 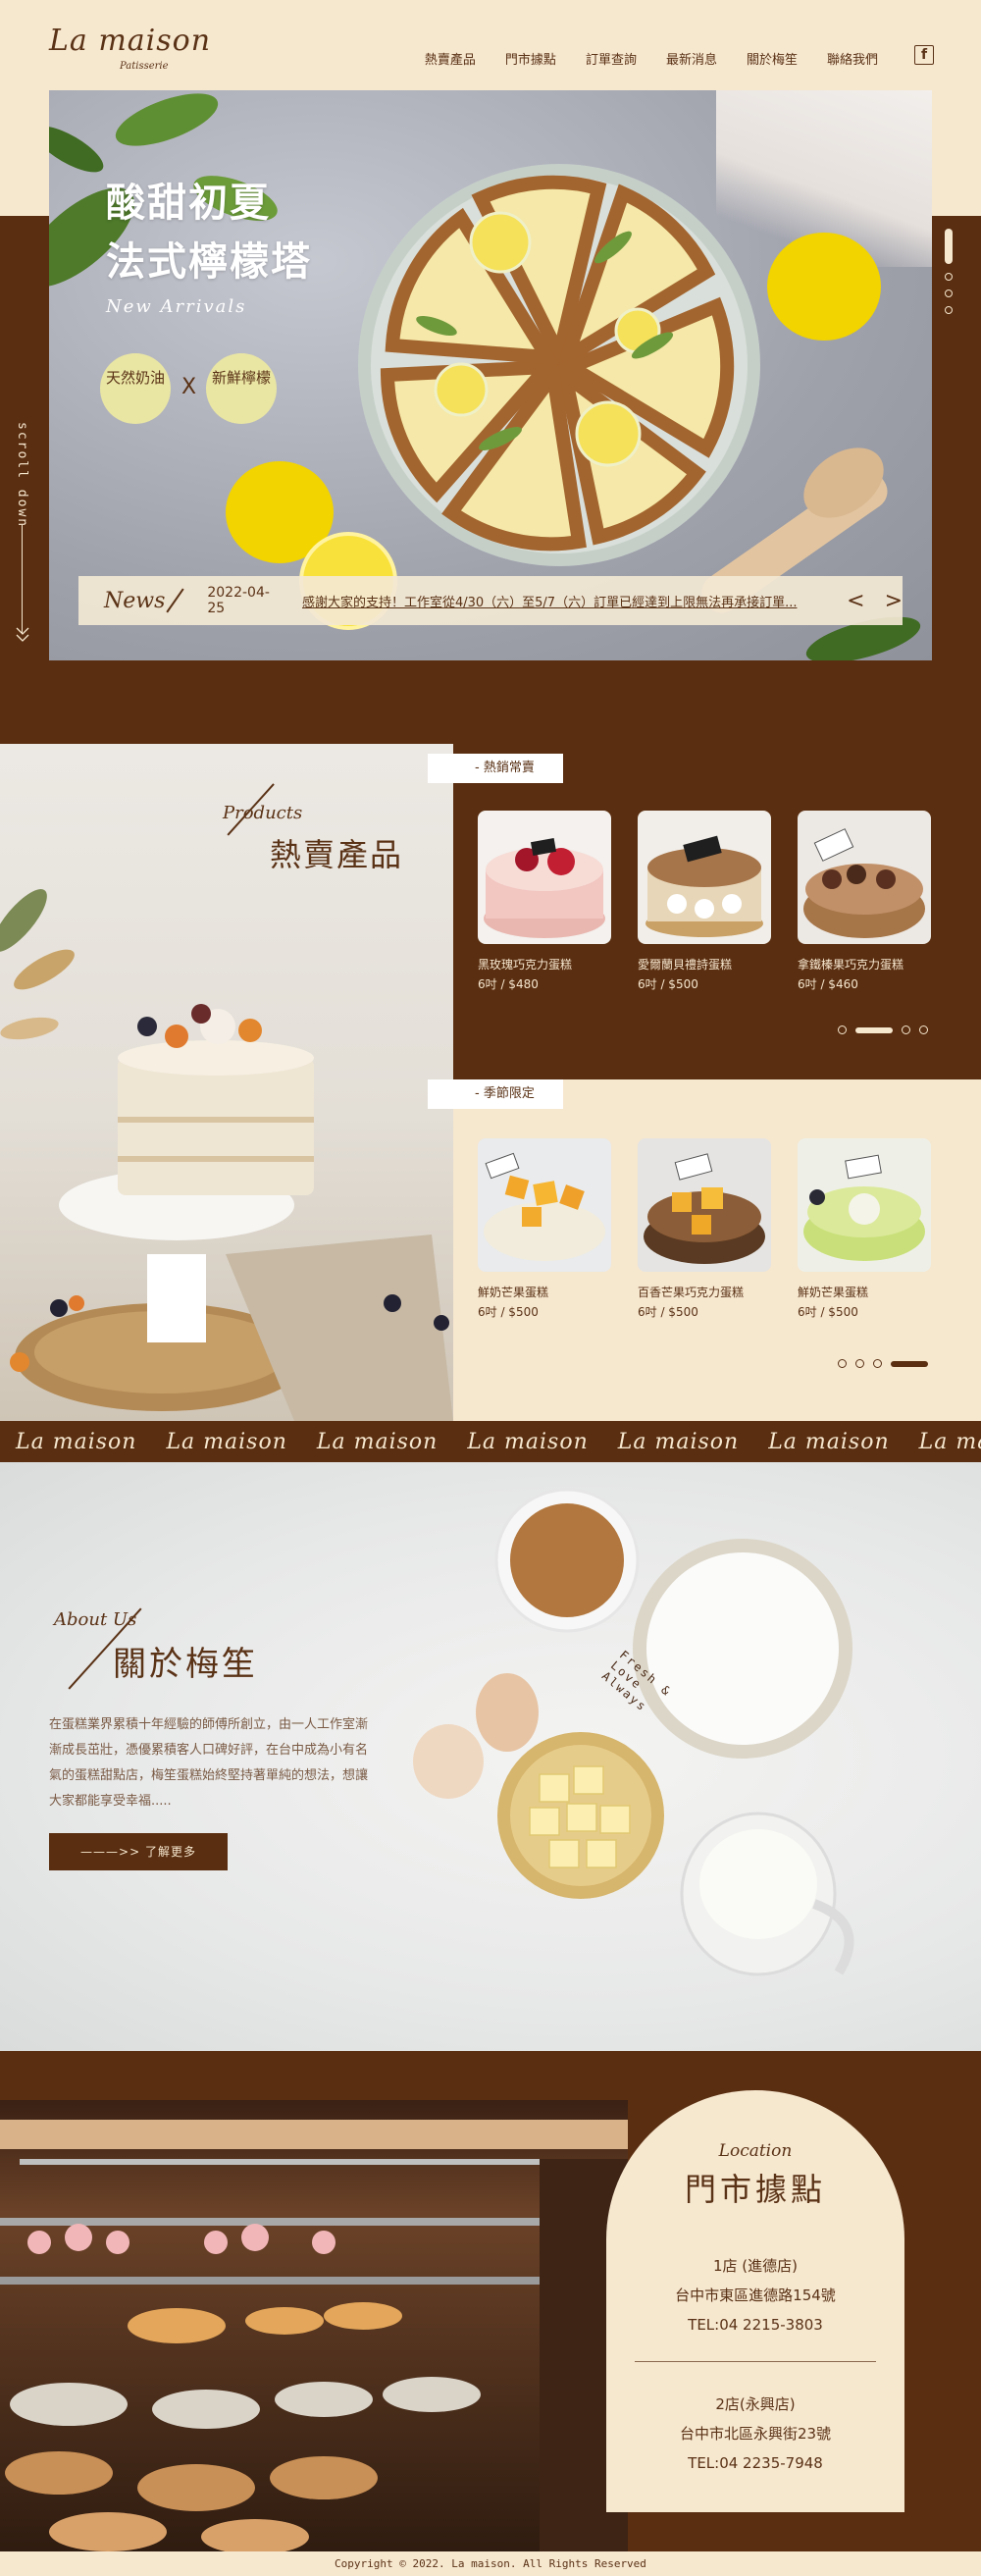 What do you see at coordinates (525, 965) in the screenshot?
I see `product-name: 黑玫瑰巧克力蛋糕` at bounding box center [525, 965].